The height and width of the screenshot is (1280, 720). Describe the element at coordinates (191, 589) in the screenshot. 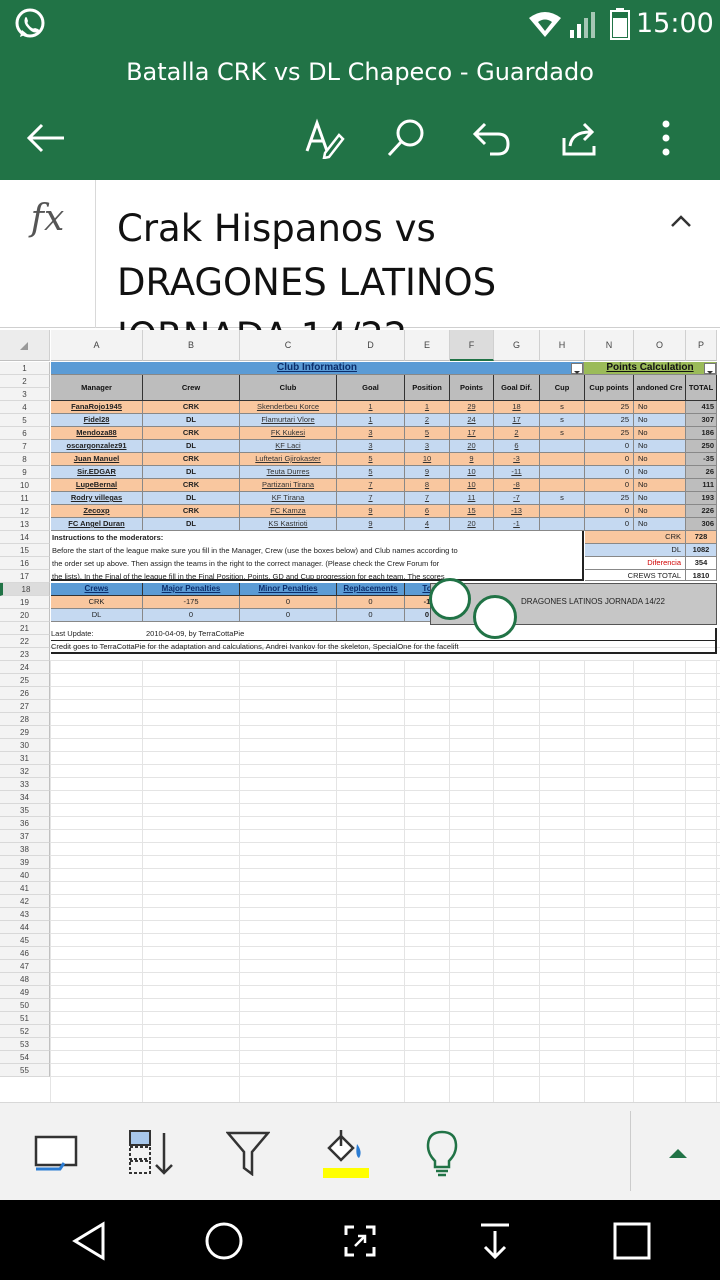

I see `crews-table-header: Major Penalties` at that location.